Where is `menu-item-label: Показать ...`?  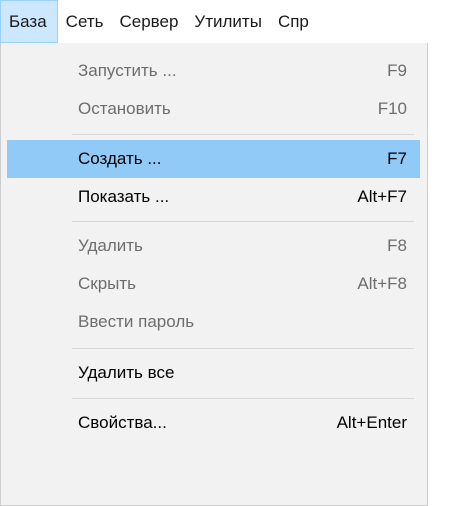
menu-item-label: Показать ... is located at coordinates (124, 196).